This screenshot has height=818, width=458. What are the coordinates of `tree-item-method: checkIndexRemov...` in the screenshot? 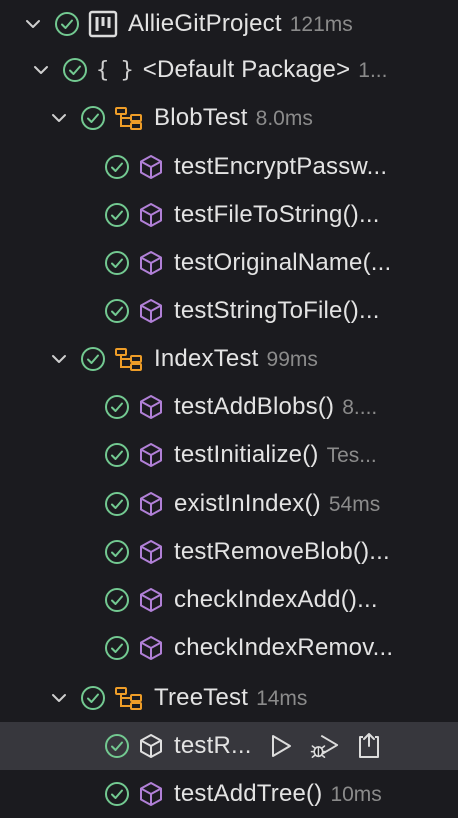 It's located at (229, 648).